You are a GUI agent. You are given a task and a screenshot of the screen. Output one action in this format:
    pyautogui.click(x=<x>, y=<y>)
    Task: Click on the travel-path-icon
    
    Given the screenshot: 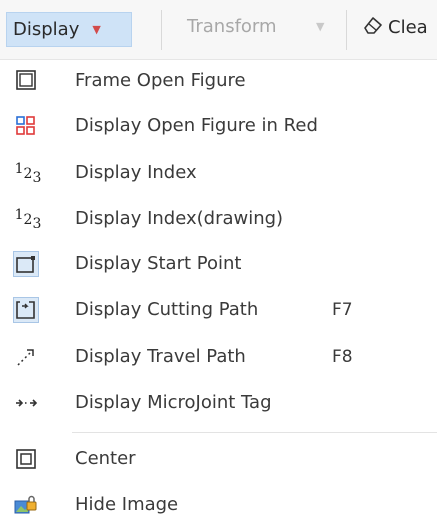 What is the action you would take?
    pyautogui.click(x=26, y=357)
    